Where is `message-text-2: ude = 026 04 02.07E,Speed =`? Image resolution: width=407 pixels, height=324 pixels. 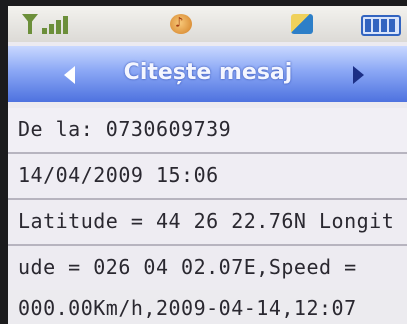
message-text-2: ude = 026 04 02.07E,Speed = is located at coordinates (187, 267).